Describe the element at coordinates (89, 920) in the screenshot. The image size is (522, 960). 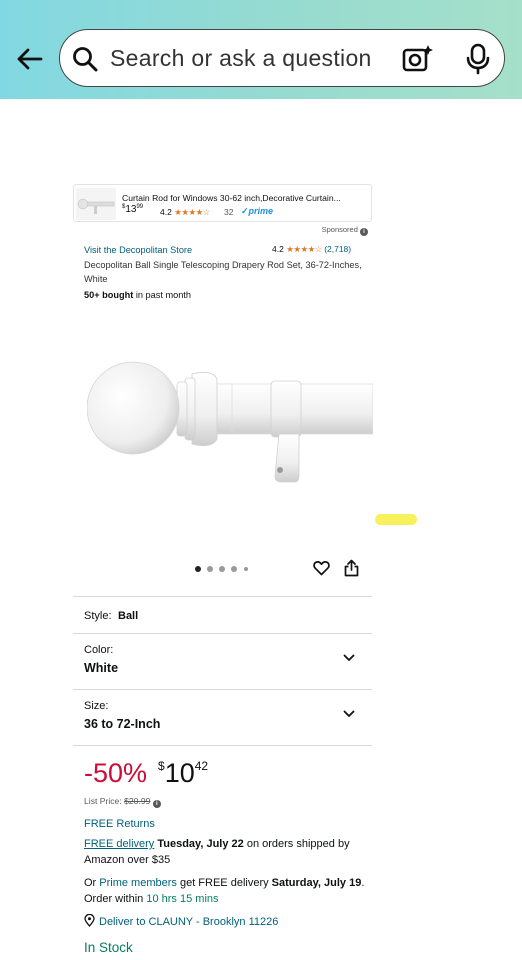
I see `location-pin-icon` at that location.